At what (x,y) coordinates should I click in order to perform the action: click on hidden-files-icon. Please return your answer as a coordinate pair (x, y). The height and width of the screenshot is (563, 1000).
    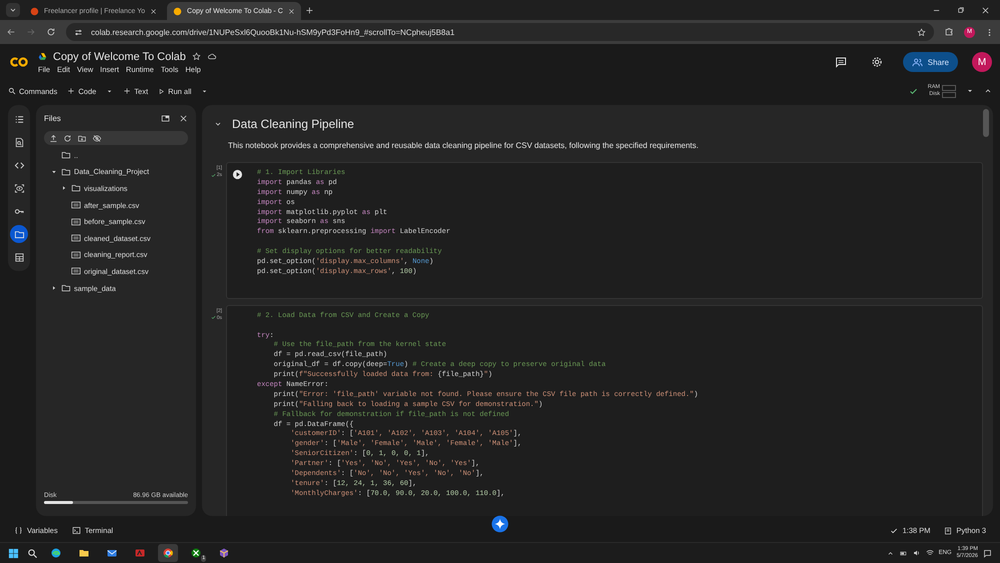
    Looking at the image, I should click on (97, 138).